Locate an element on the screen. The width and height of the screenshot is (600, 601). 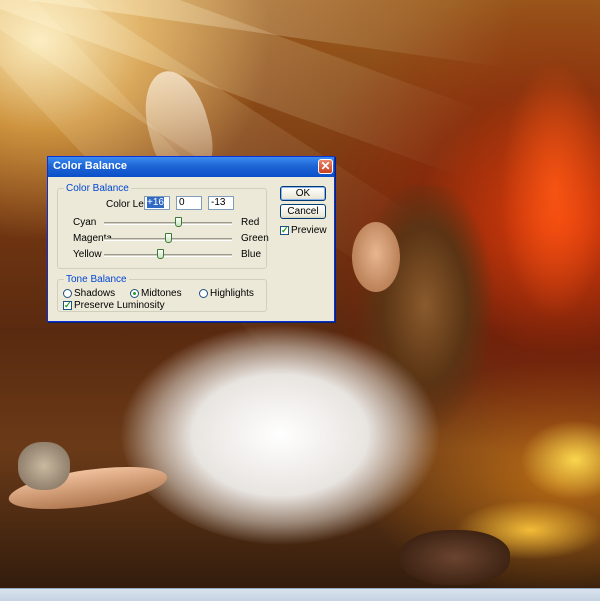
cyan-red-slider is located at coordinates (168, 222).